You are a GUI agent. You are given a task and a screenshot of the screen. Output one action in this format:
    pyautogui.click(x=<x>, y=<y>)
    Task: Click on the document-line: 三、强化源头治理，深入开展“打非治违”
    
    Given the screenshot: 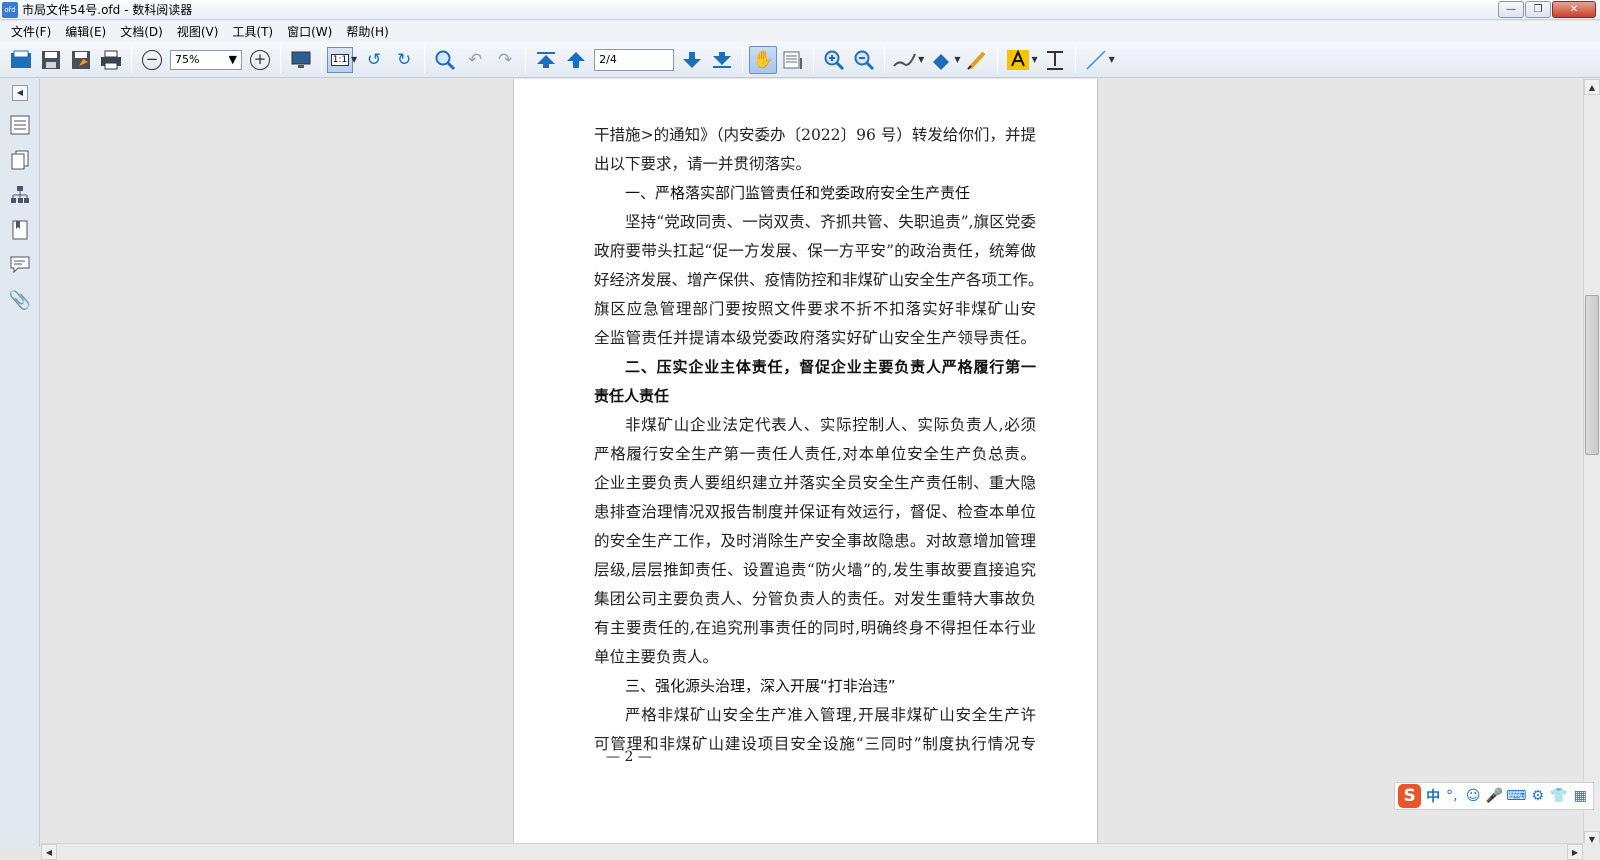 What is the action you would take?
    pyautogui.click(x=760, y=686)
    